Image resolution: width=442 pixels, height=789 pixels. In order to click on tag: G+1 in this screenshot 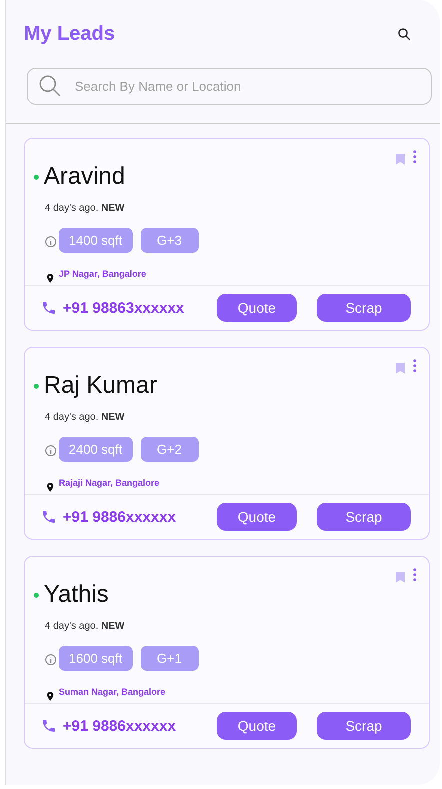, I will do `click(169, 658)`.